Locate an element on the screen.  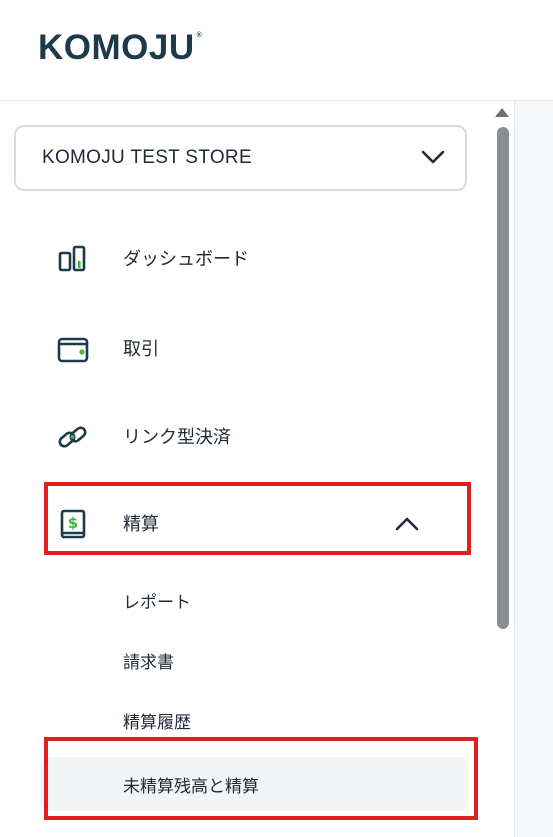
top-header: KOMOJU ® is located at coordinates (276, 50).